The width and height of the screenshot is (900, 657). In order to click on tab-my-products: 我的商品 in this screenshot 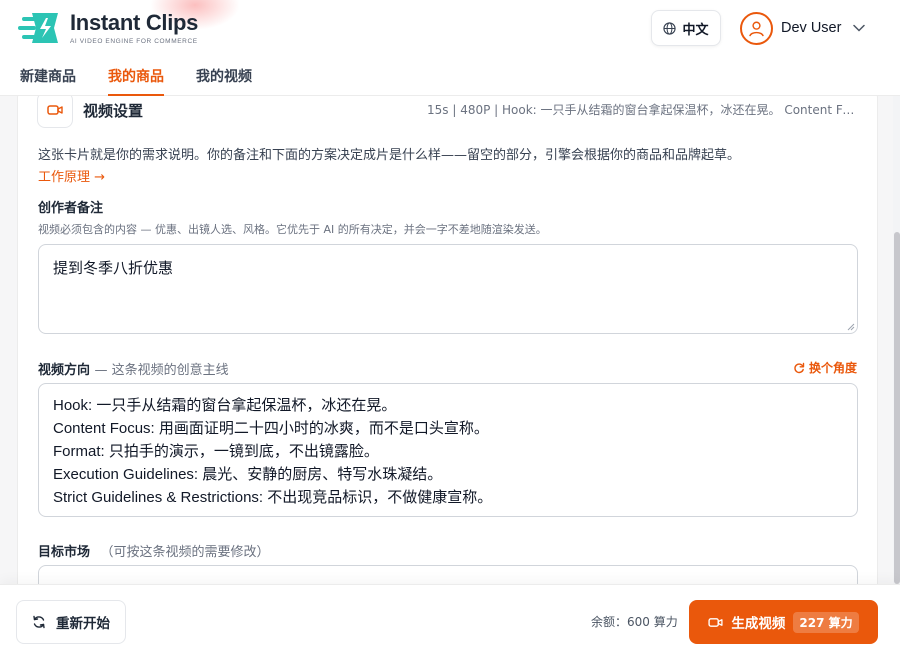, I will do `click(136, 79)`.